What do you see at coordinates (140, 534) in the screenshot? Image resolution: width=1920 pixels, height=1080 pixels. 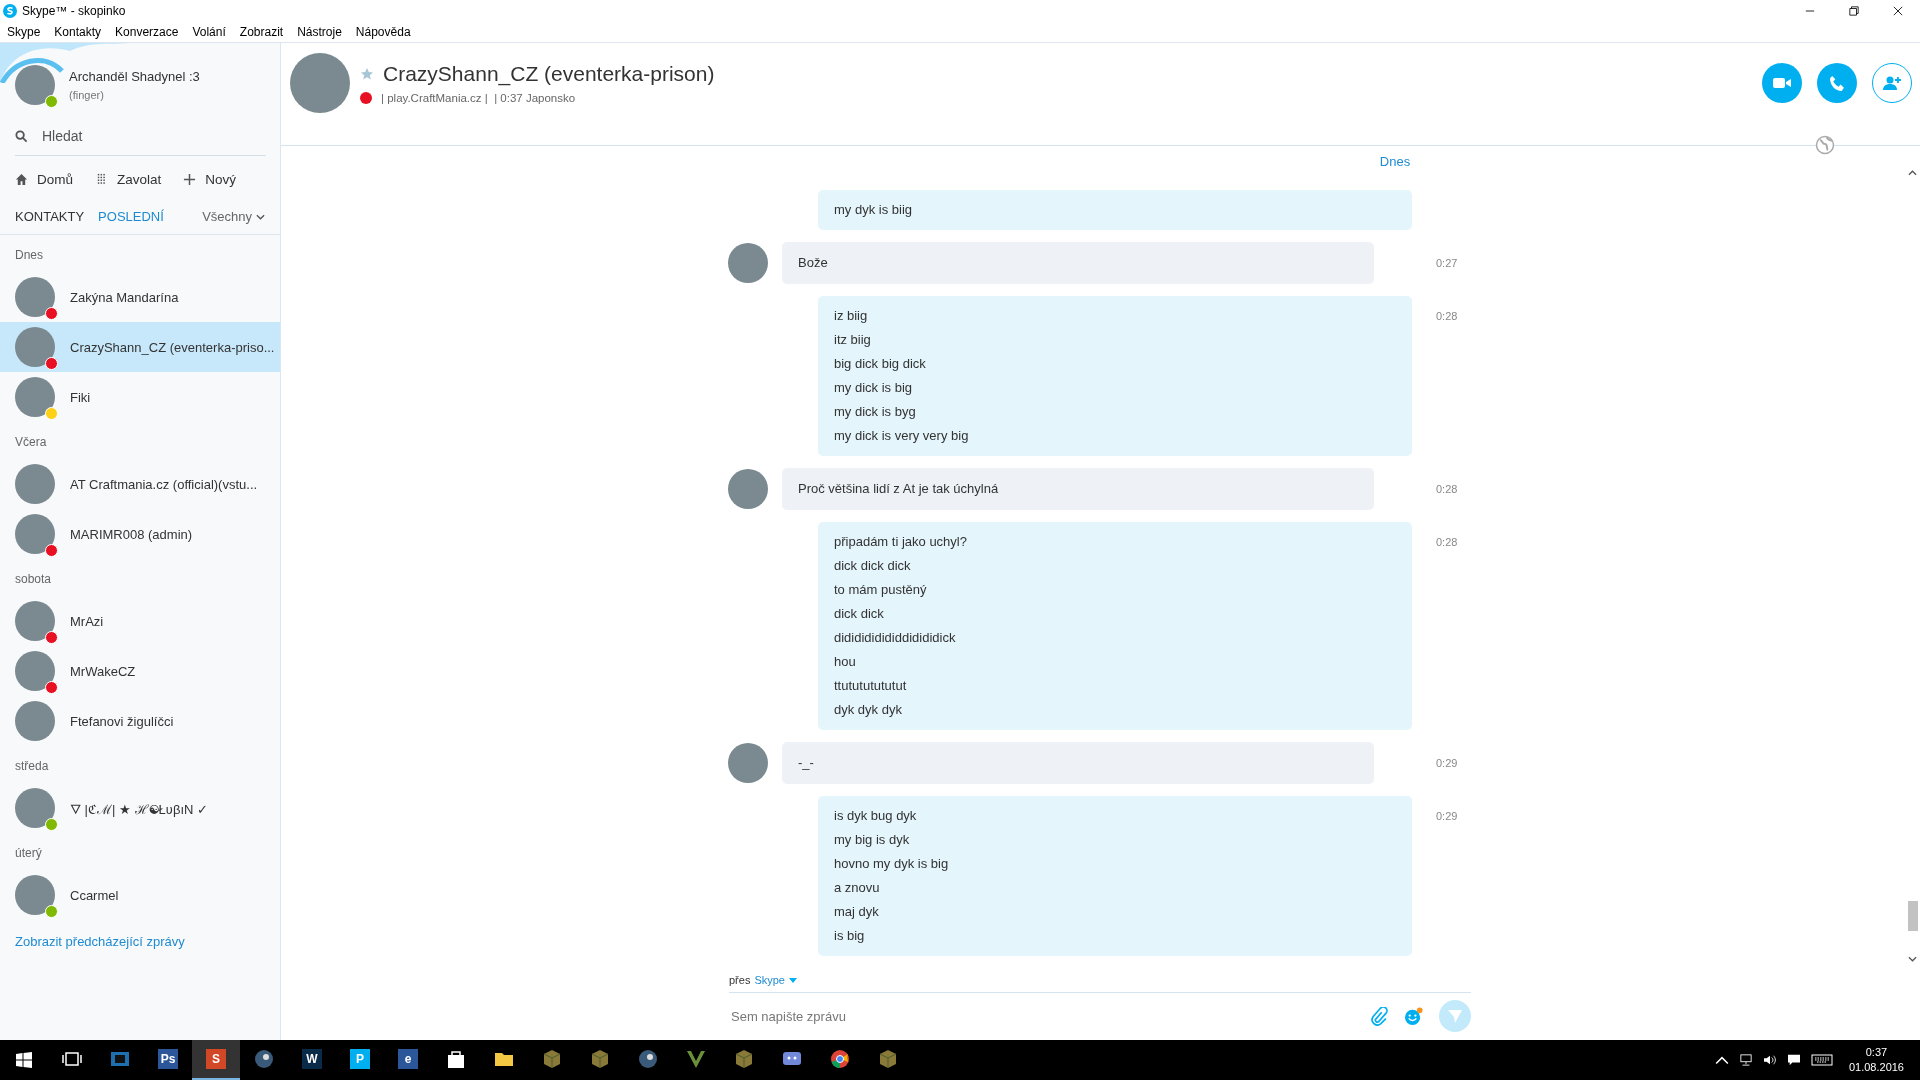 I see `contact-item: MARIMR008 (admin)` at bounding box center [140, 534].